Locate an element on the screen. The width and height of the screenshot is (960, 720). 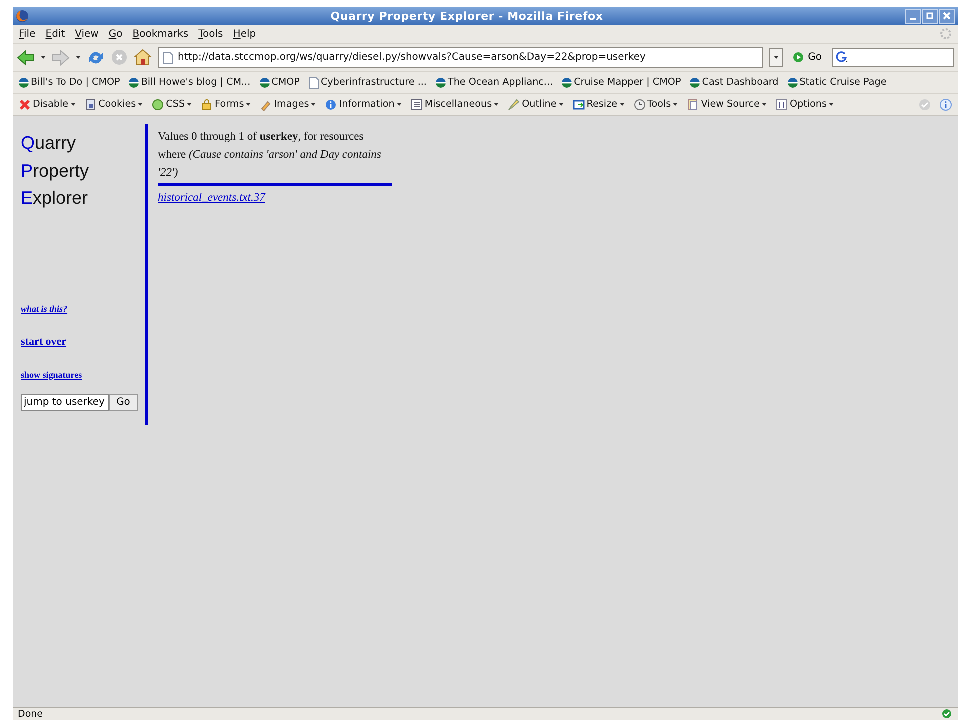
toolbar-menu-button: Options is located at coordinates (805, 104).